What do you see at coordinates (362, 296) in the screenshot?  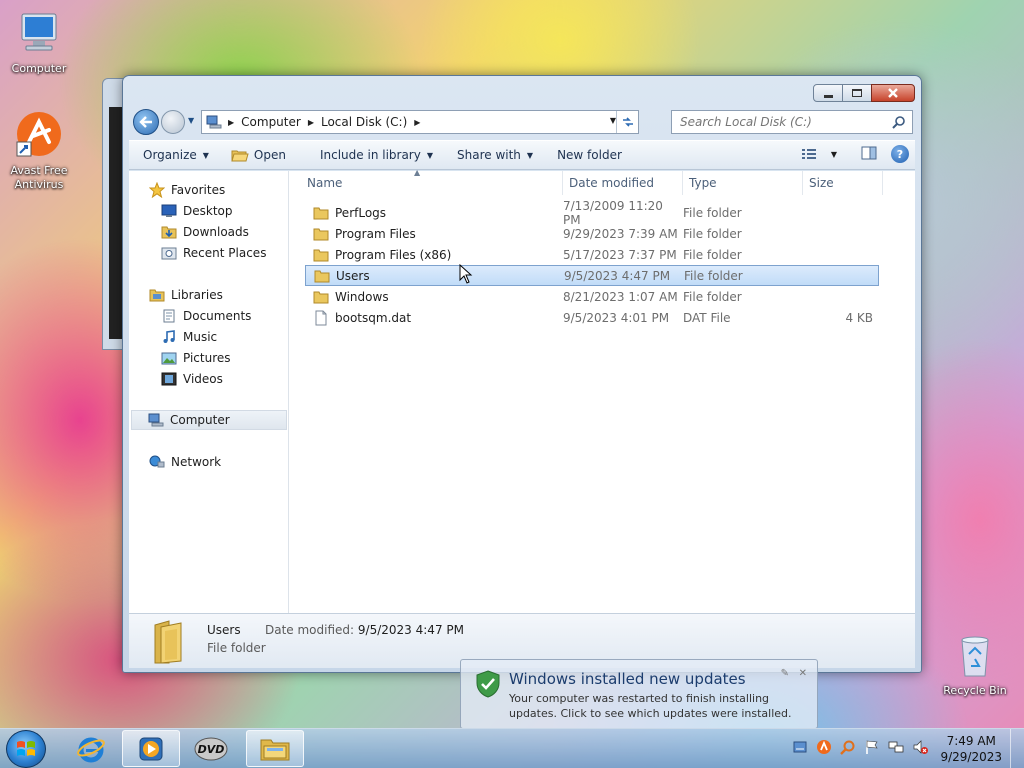 I see `file-name: Windows` at bounding box center [362, 296].